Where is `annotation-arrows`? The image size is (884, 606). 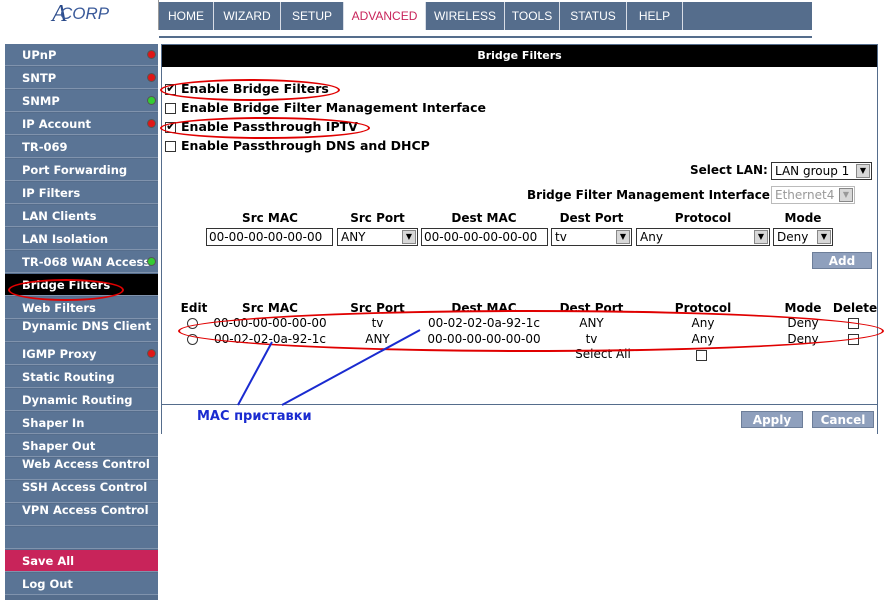 annotation-arrows is located at coordinates (329, 367).